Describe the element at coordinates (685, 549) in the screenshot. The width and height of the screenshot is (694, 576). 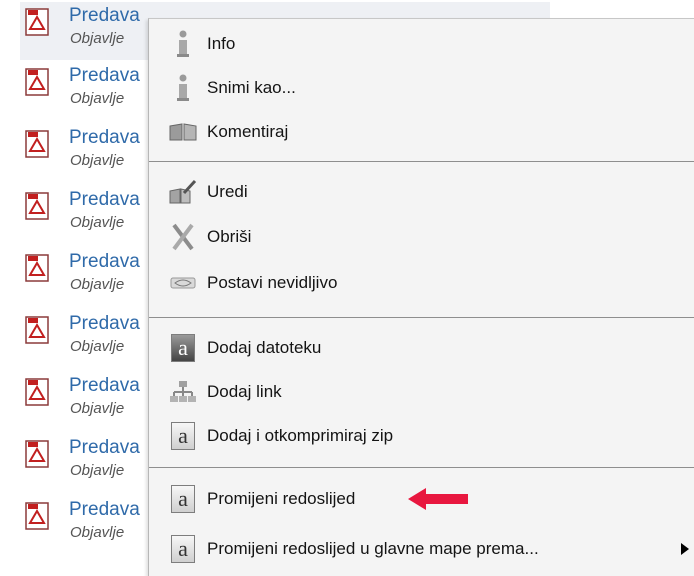
I see `submenu-arrow-icon` at that location.